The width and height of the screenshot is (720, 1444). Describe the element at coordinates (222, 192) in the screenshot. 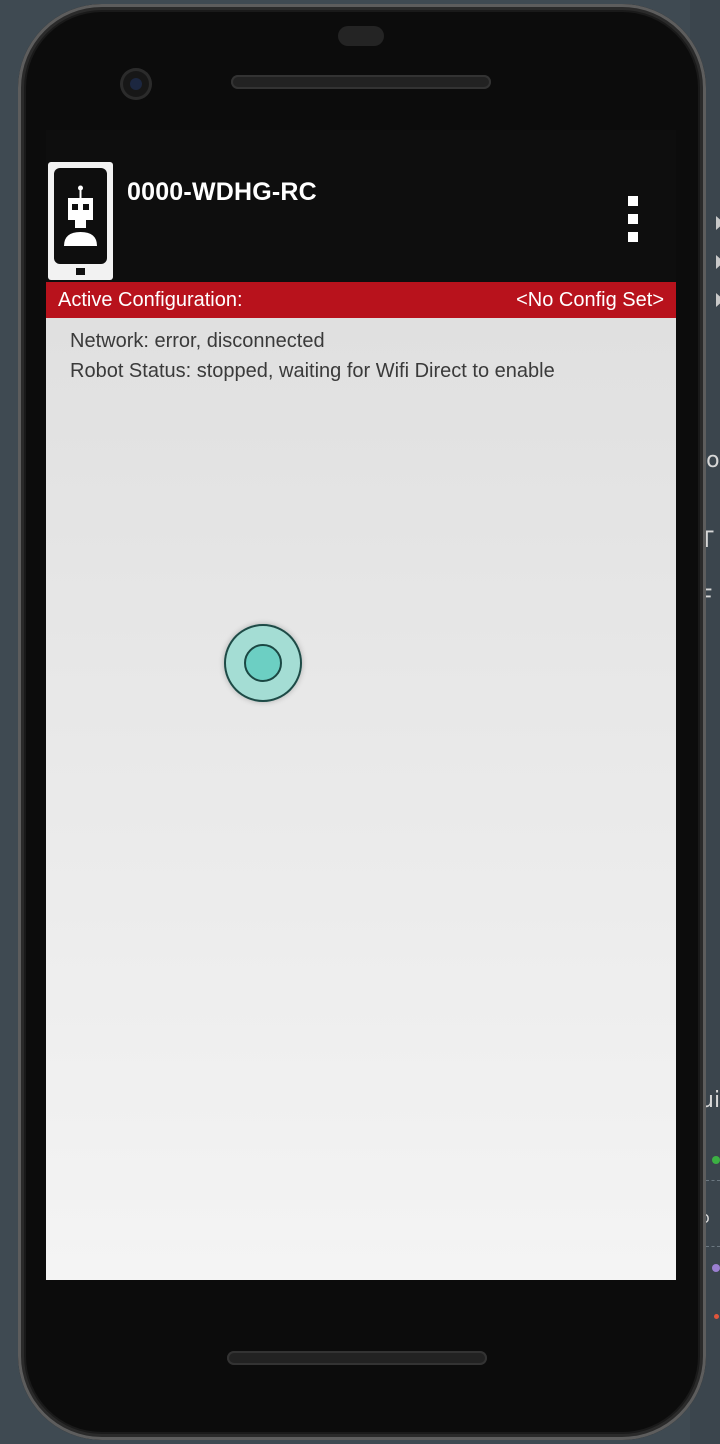

I see `app-title: 0000-WDHG-RC` at that location.